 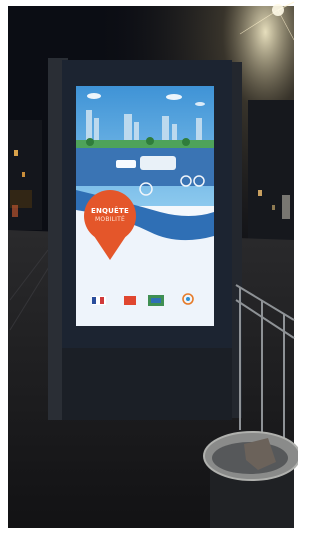 What do you see at coordinates (110, 219) in the screenshot?
I see `pin-subtitle-text: MOBILITÉ` at bounding box center [110, 219].